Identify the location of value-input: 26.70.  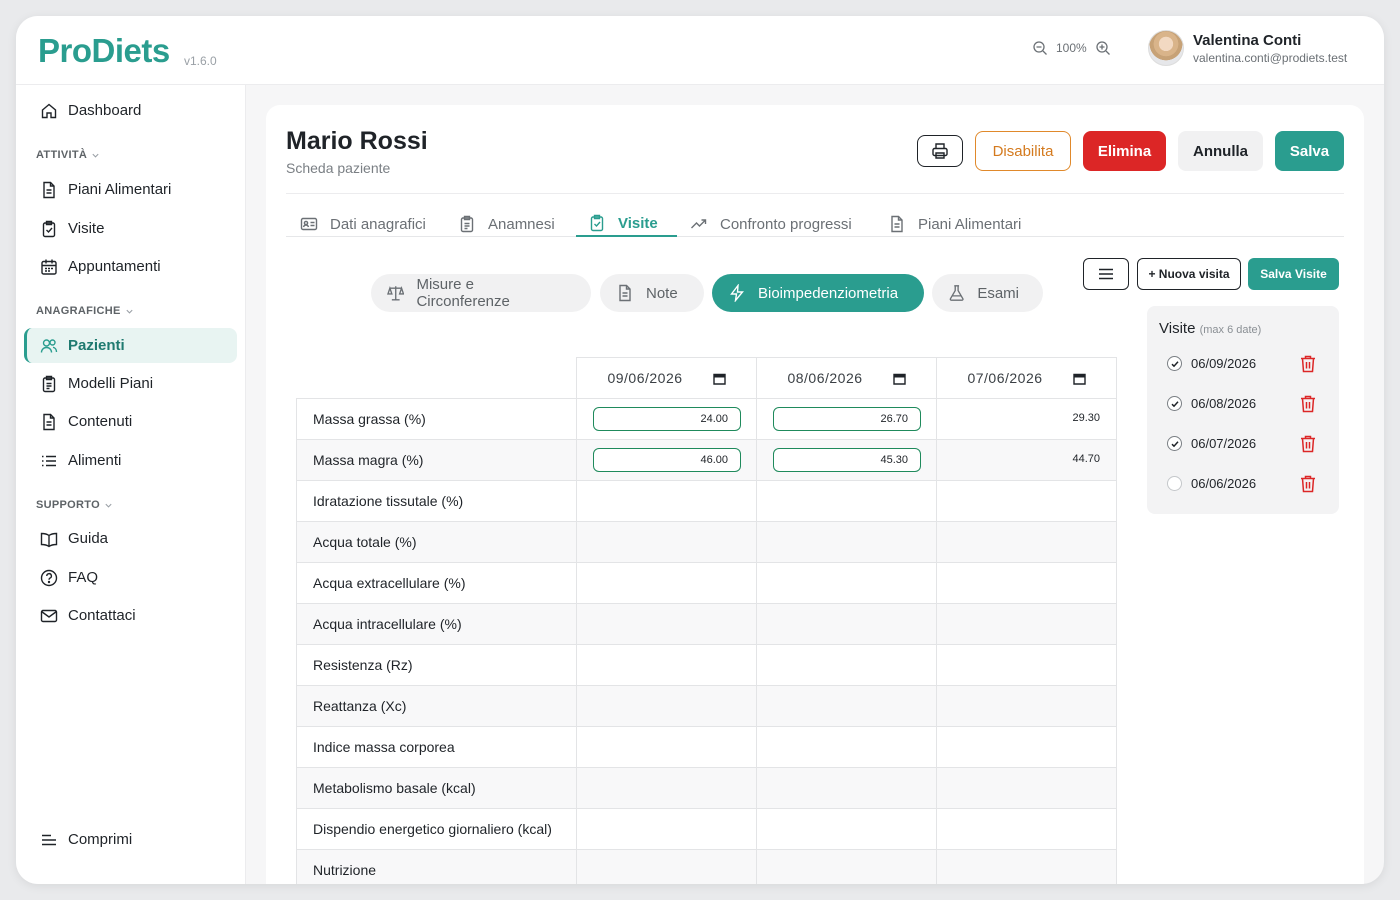
(847, 419).